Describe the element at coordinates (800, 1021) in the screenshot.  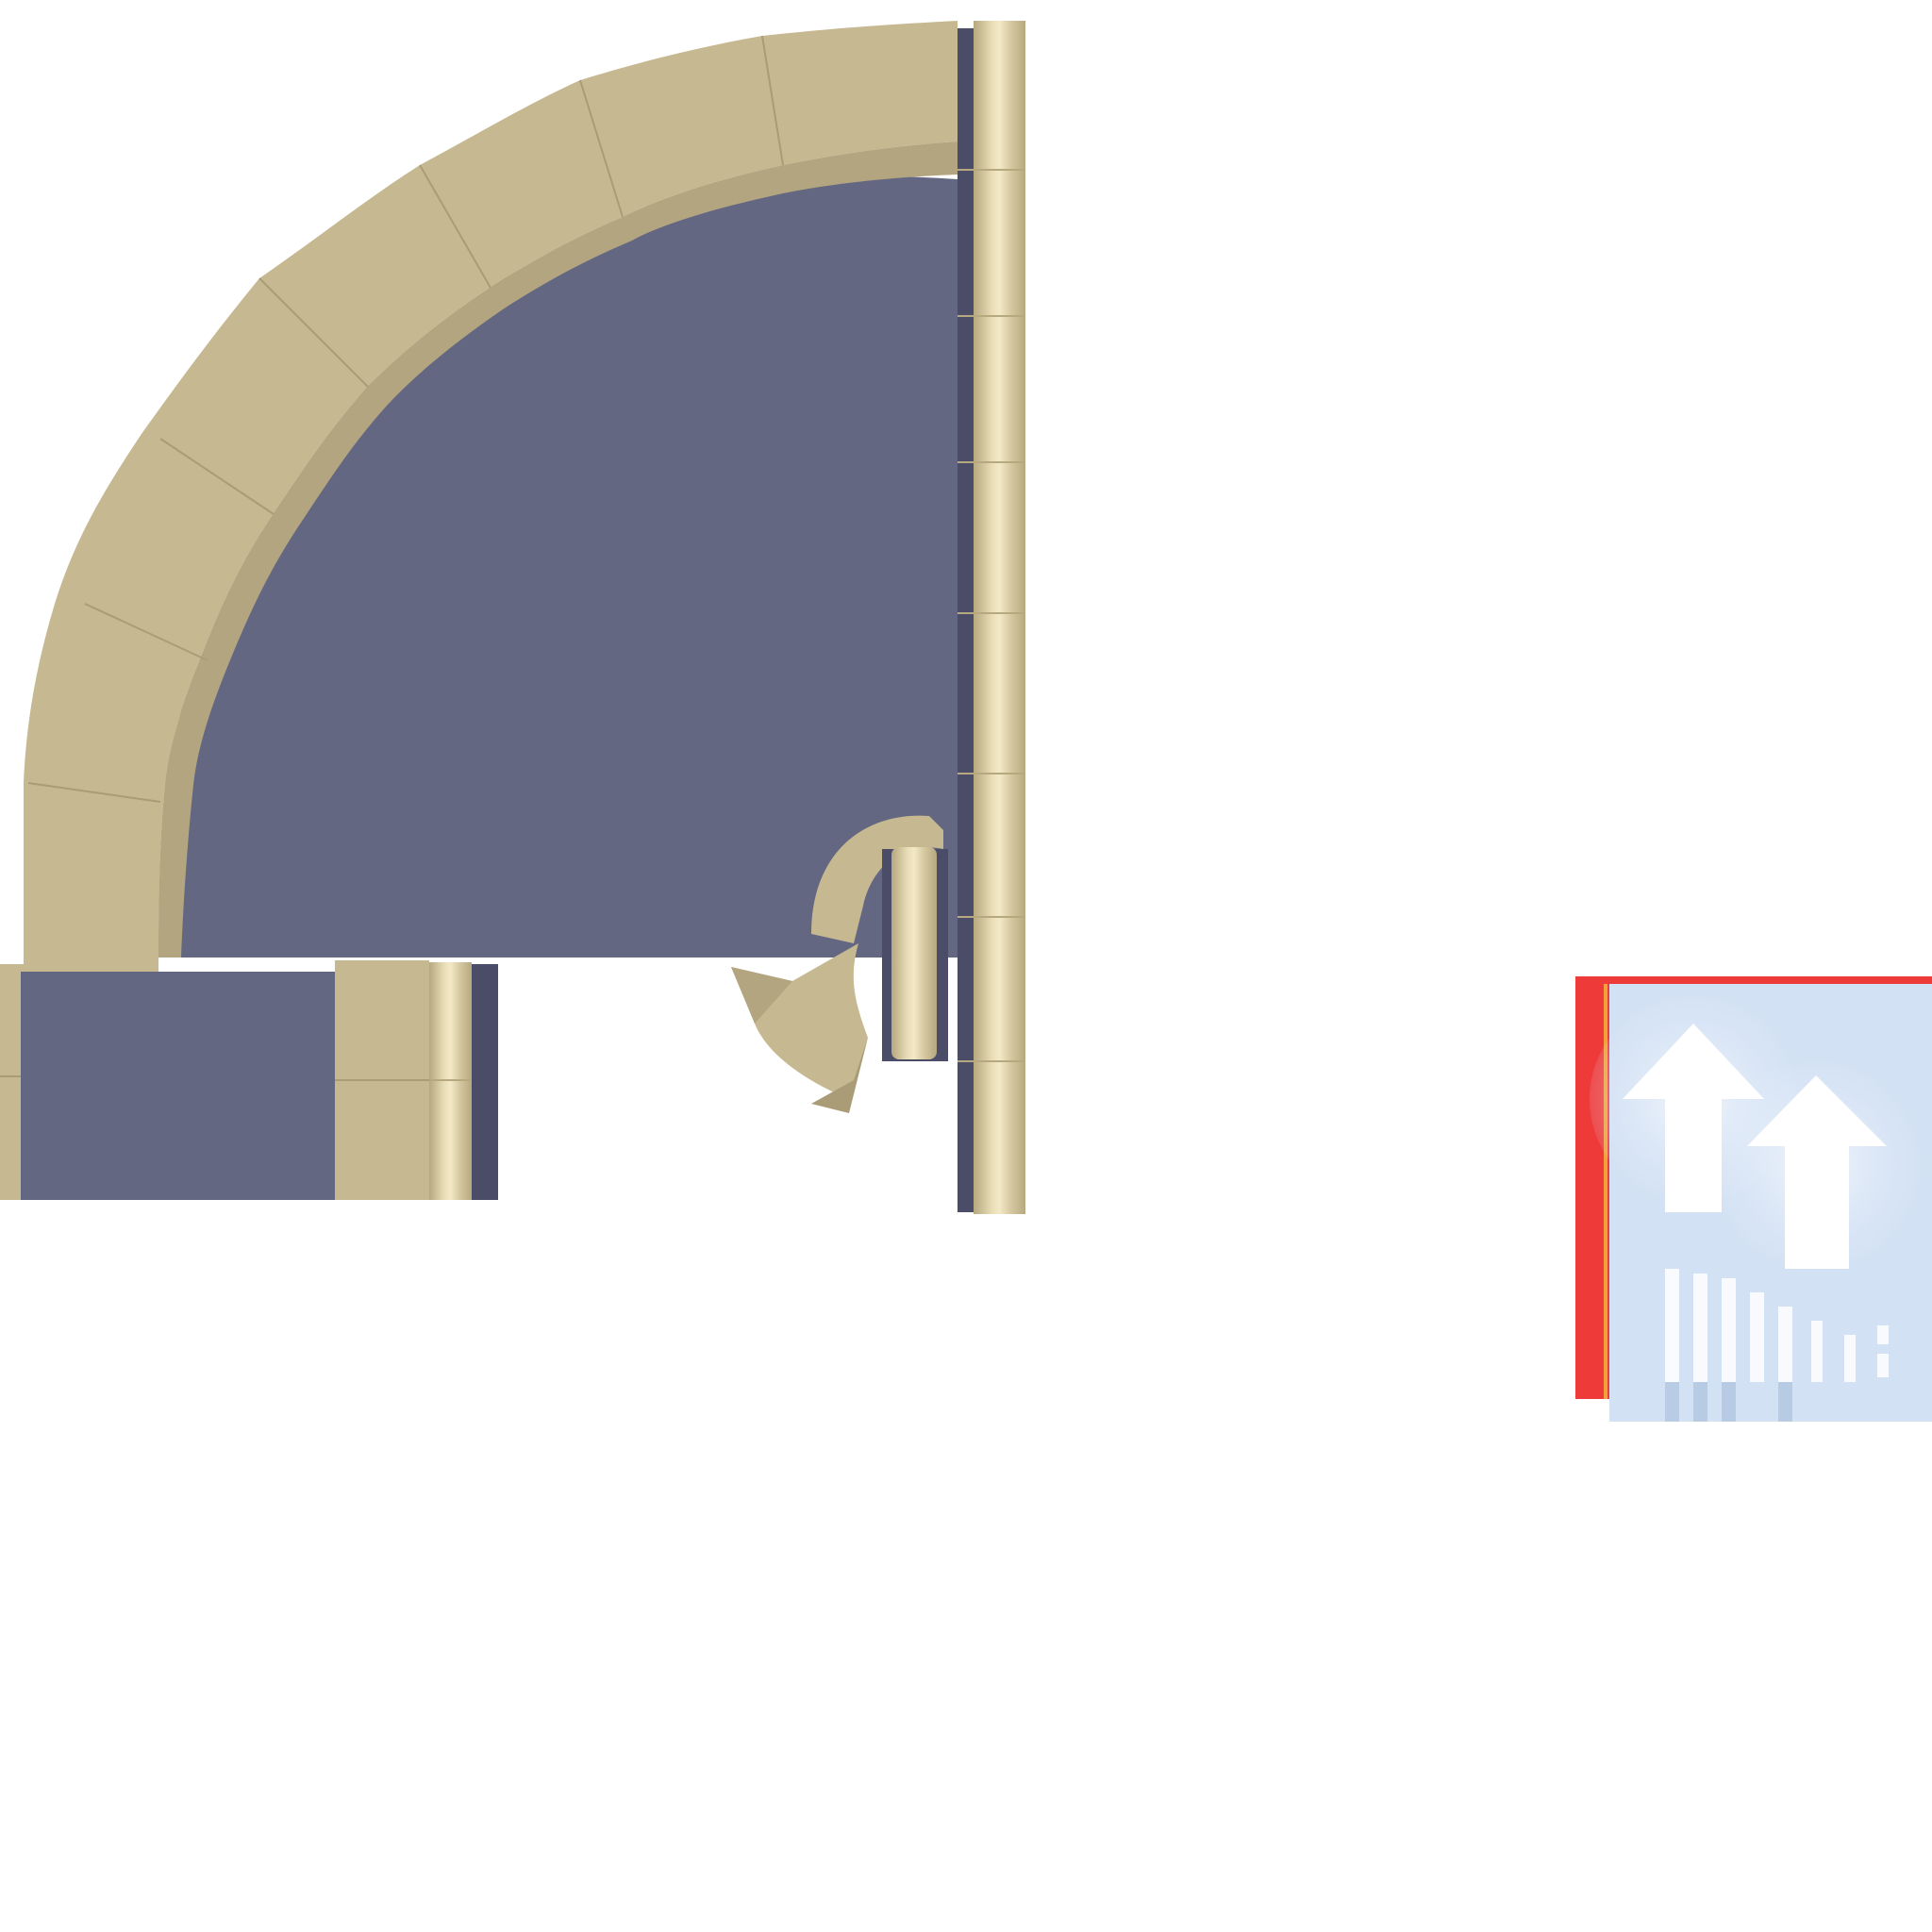
I see `quarter-round-stone` at that location.